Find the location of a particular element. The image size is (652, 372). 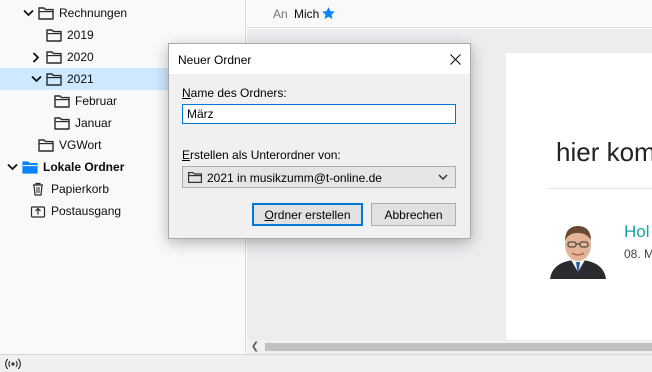

horizontal-scrollbar: ❮ is located at coordinates (449, 347).